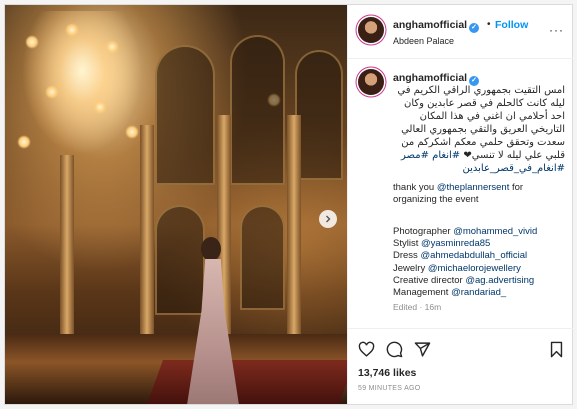 The width and height of the screenshot is (577, 409). What do you see at coordinates (371, 82) in the screenshot?
I see `caption-avatar` at bounding box center [371, 82].